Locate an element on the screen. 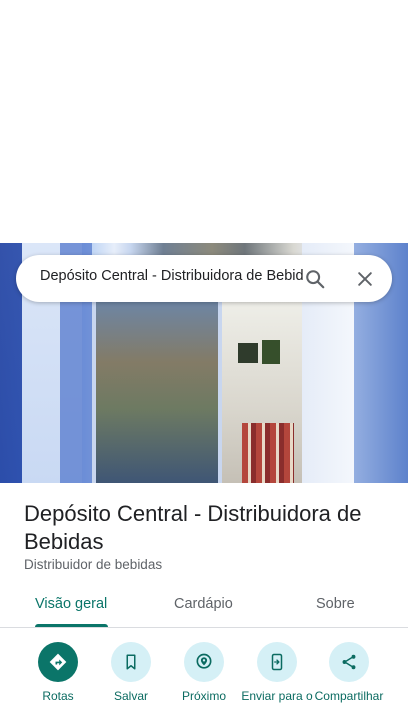 The image size is (408, 726). directions-button: Rotas is located at coordinates (58, 671).